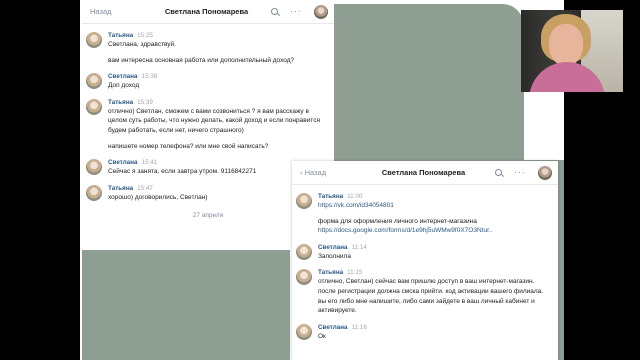  What do you see at coordinates (334, 256) in the screenshot?
I see `message-text: Заполнила` at bounding box center [334, 256].